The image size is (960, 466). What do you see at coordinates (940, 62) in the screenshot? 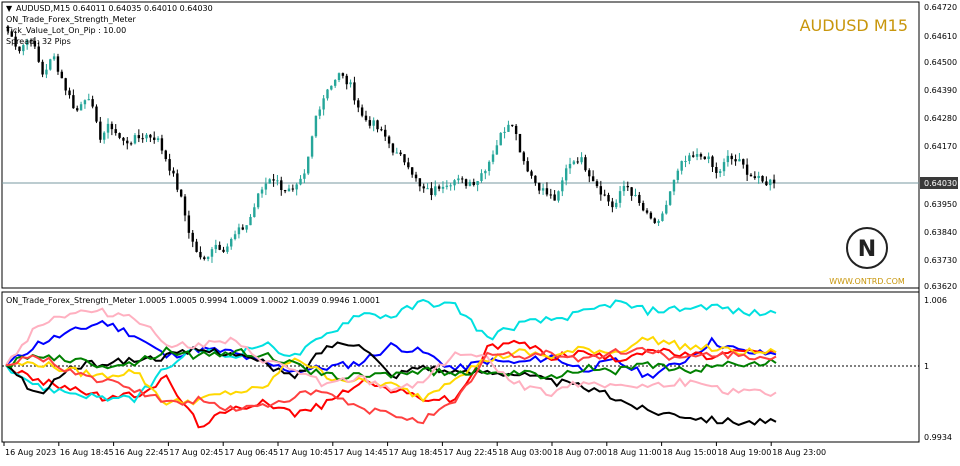
I see `price-tick: 0.64500` at bounding box center [940, 62].